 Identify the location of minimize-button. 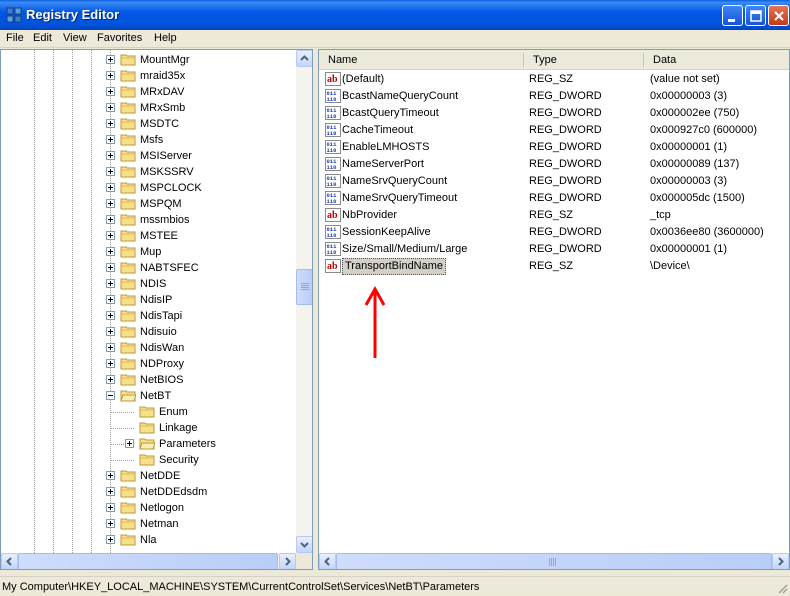
(732, 15).